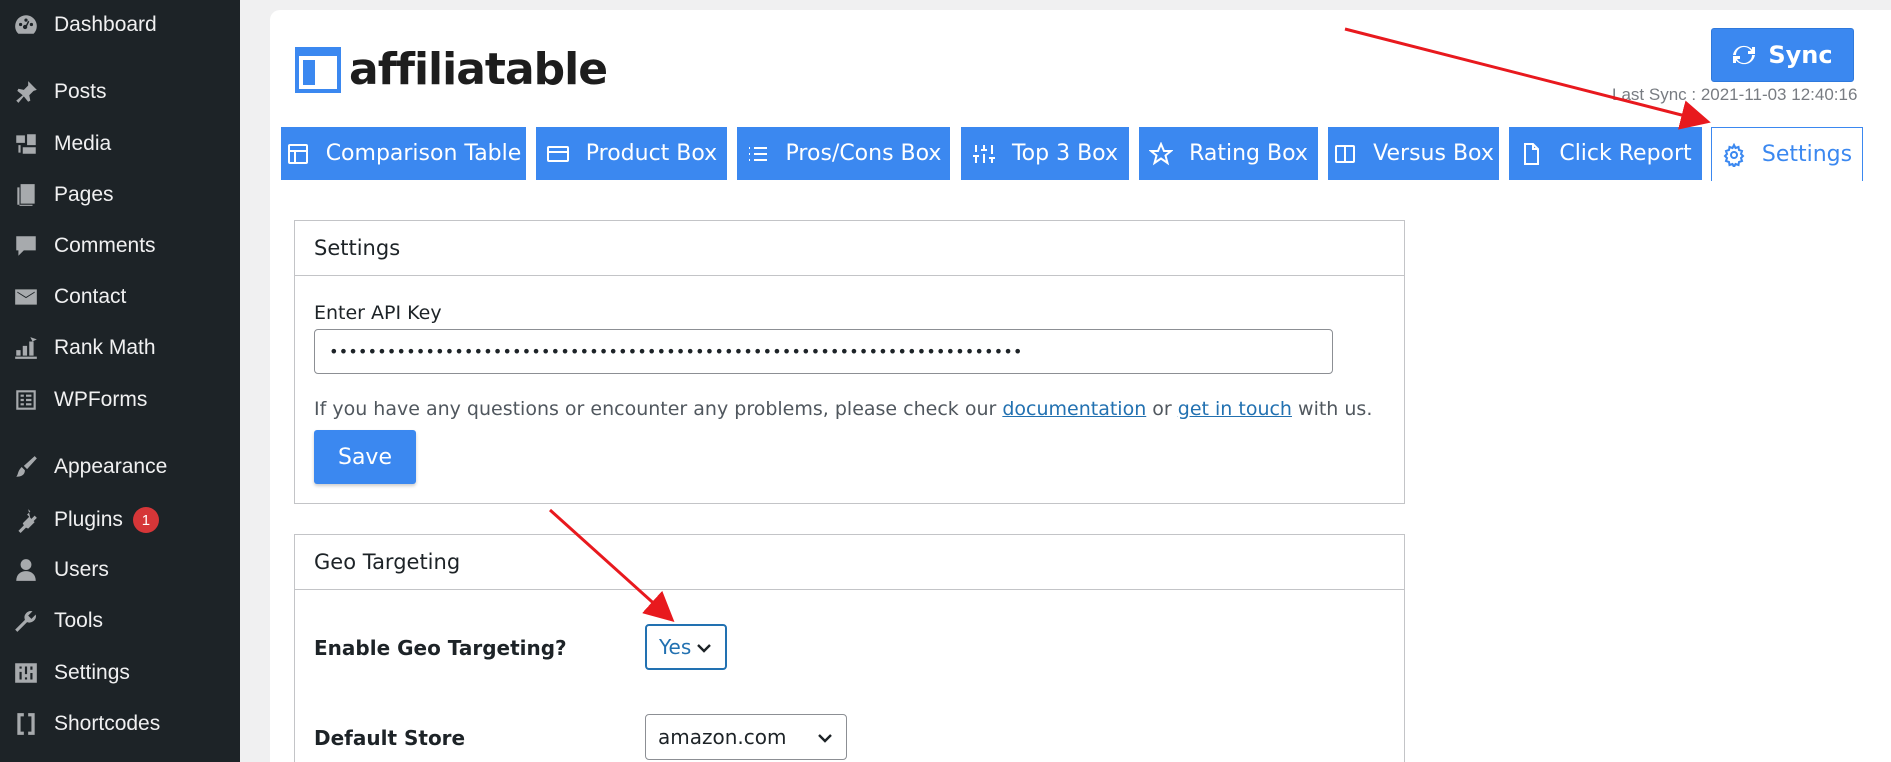 This screenshot has height=762, width=1891. What do you see at coordinates (365, 457) in the screenshot?
I see `save-button: Save` at bounding box center [365, 457].